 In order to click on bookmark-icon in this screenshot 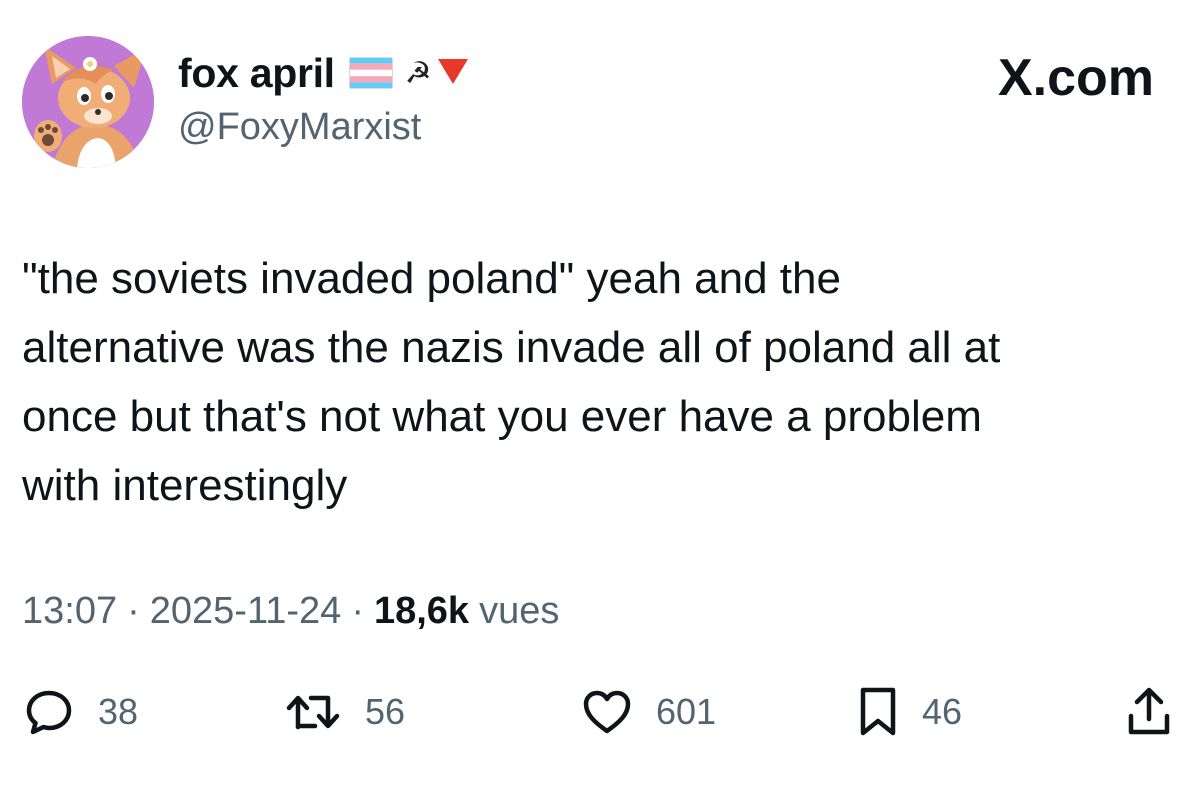, I will do `click(878, 711)`.